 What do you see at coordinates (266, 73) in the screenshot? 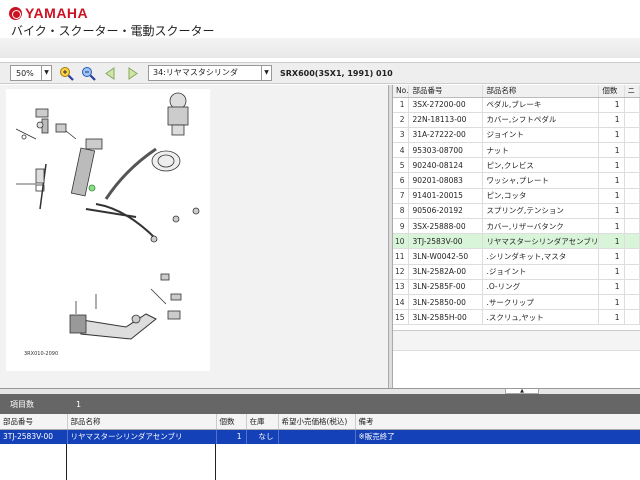
I see `chevron-down-icon: ▼` at bounding box center [266, 73].